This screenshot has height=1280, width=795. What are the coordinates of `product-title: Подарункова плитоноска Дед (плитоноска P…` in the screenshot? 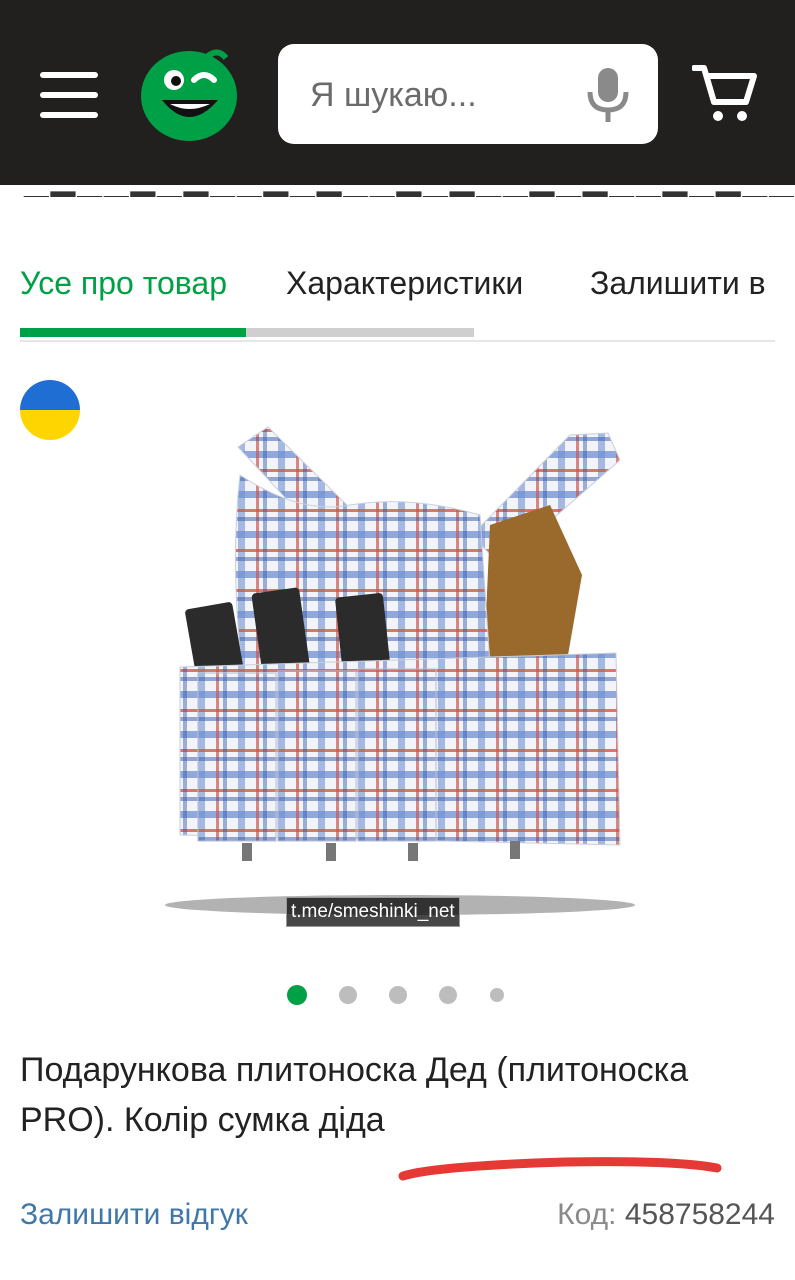 It's located at (354, 1095).